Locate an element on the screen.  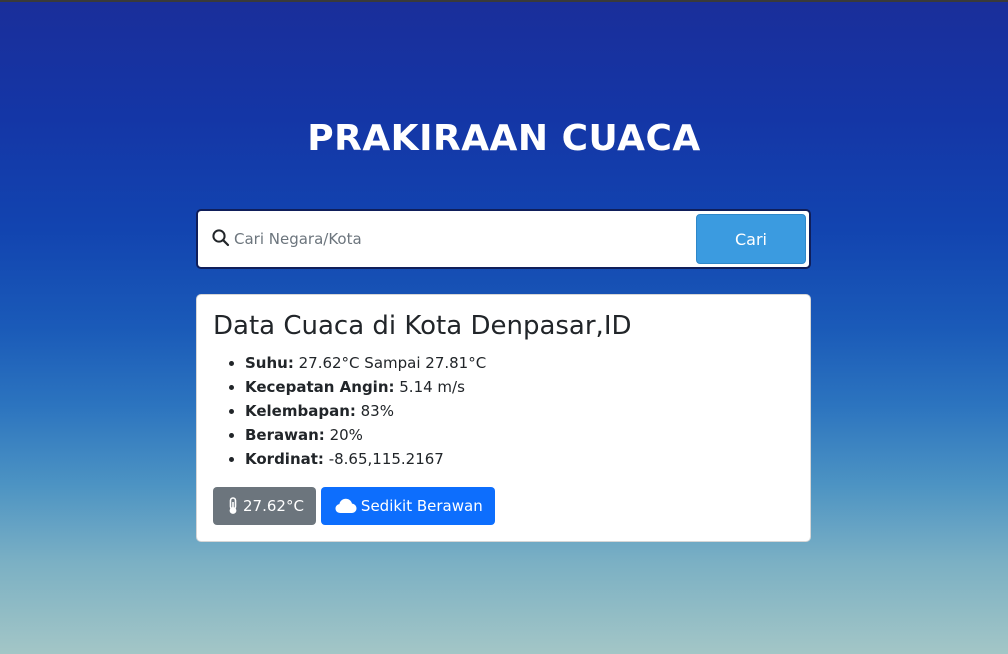
detail-wind-speed: Kecepatan Angin: 5.14 m/s is located at coordinates (365, 387).